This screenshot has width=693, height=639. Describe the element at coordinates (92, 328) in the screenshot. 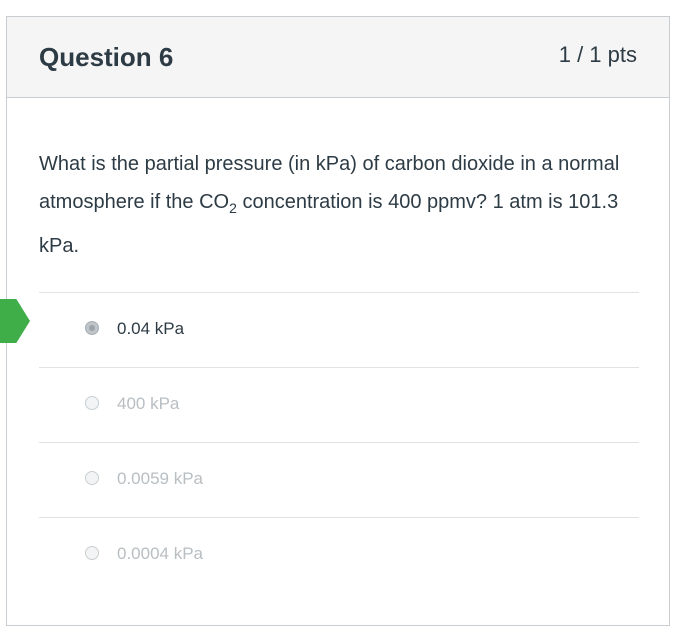

I see `radio-selected-icon` at that location.